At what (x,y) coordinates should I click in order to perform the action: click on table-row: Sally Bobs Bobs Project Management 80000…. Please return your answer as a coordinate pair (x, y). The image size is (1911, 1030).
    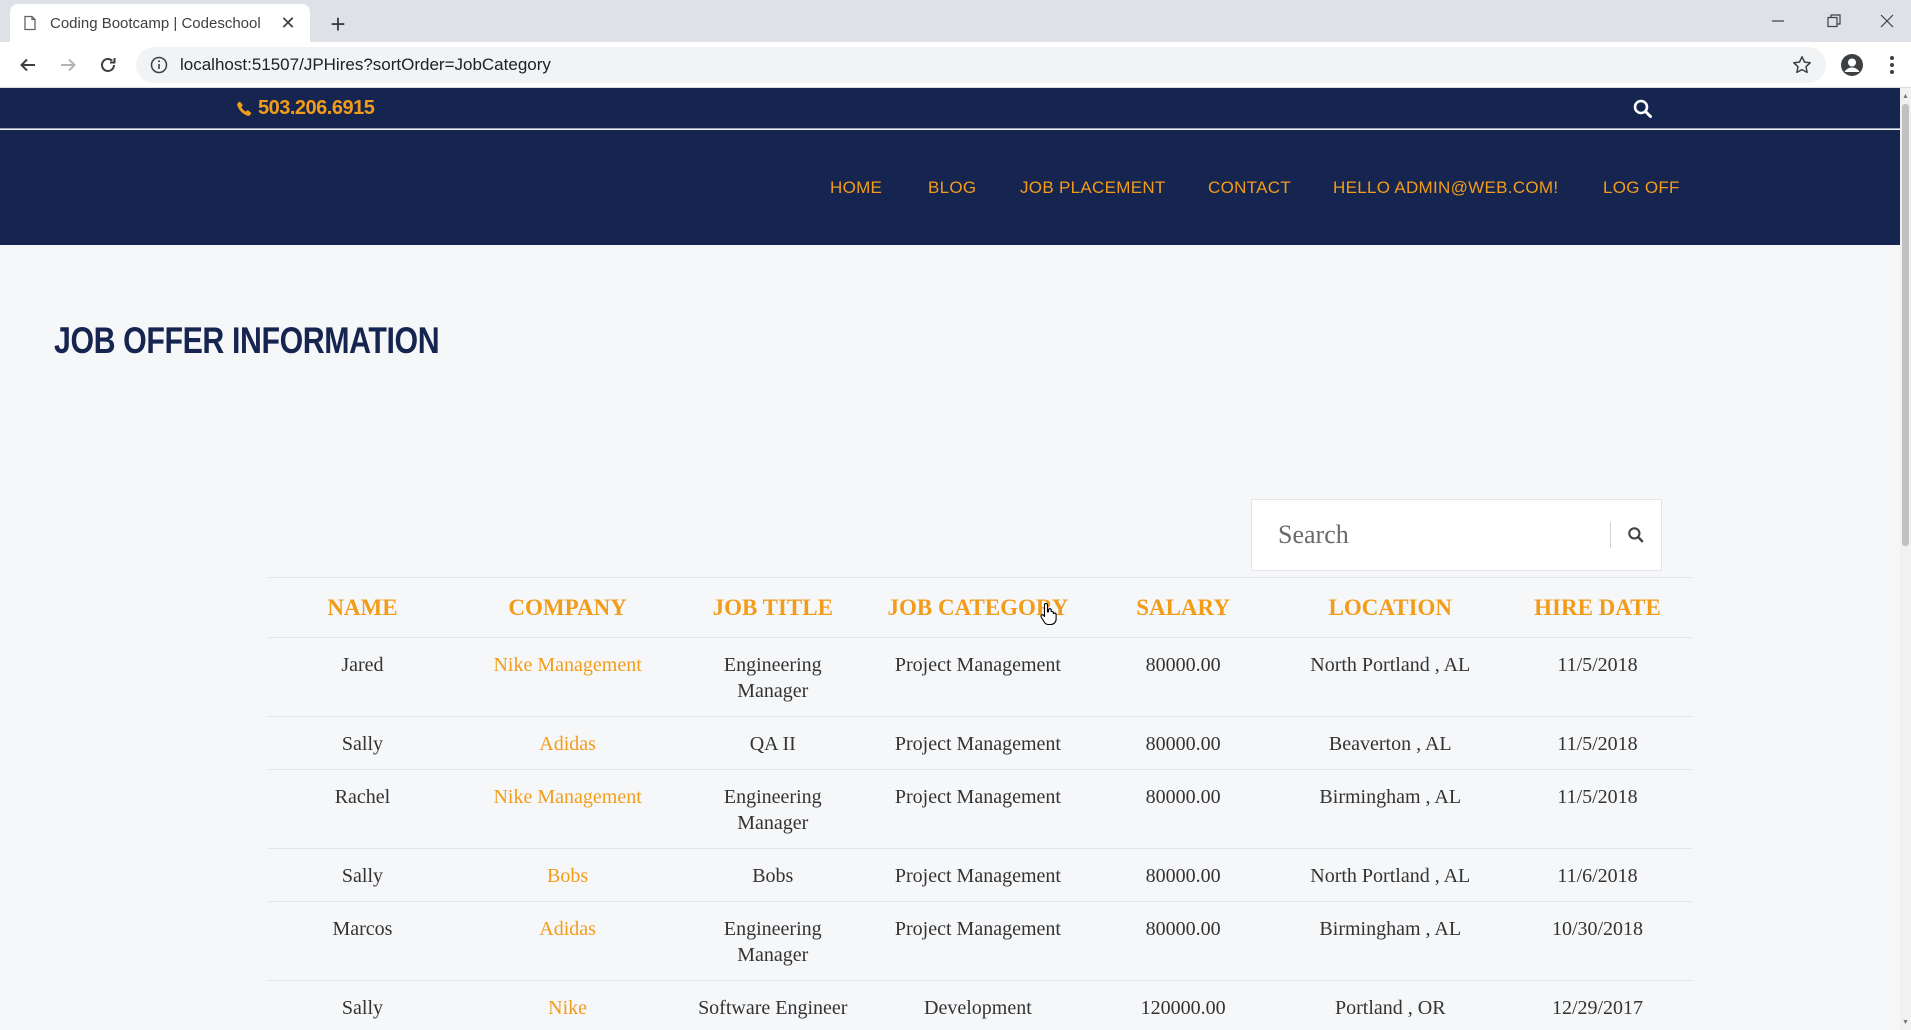
    Looking at the image, I should click on (980, 875).